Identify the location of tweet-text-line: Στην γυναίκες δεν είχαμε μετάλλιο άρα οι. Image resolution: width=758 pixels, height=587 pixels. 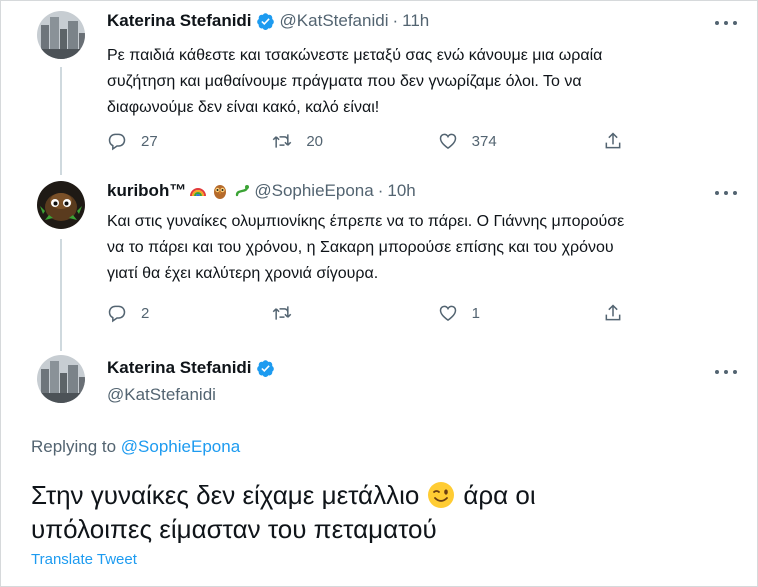
(386, 495).